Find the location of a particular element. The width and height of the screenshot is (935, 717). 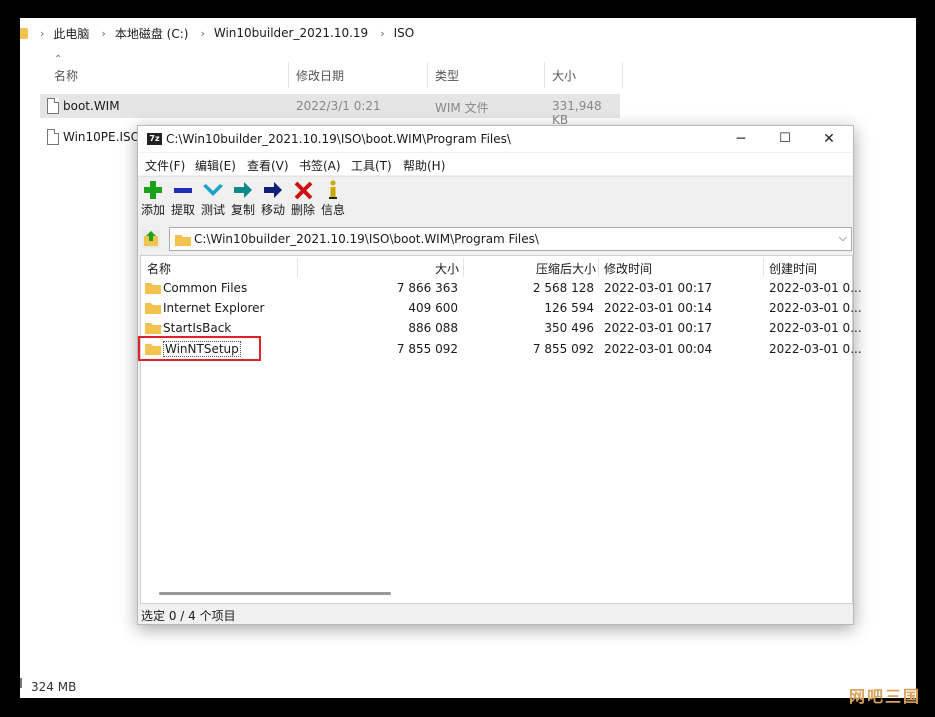

minimize-button: ─ is located at coordinates (741, 139).